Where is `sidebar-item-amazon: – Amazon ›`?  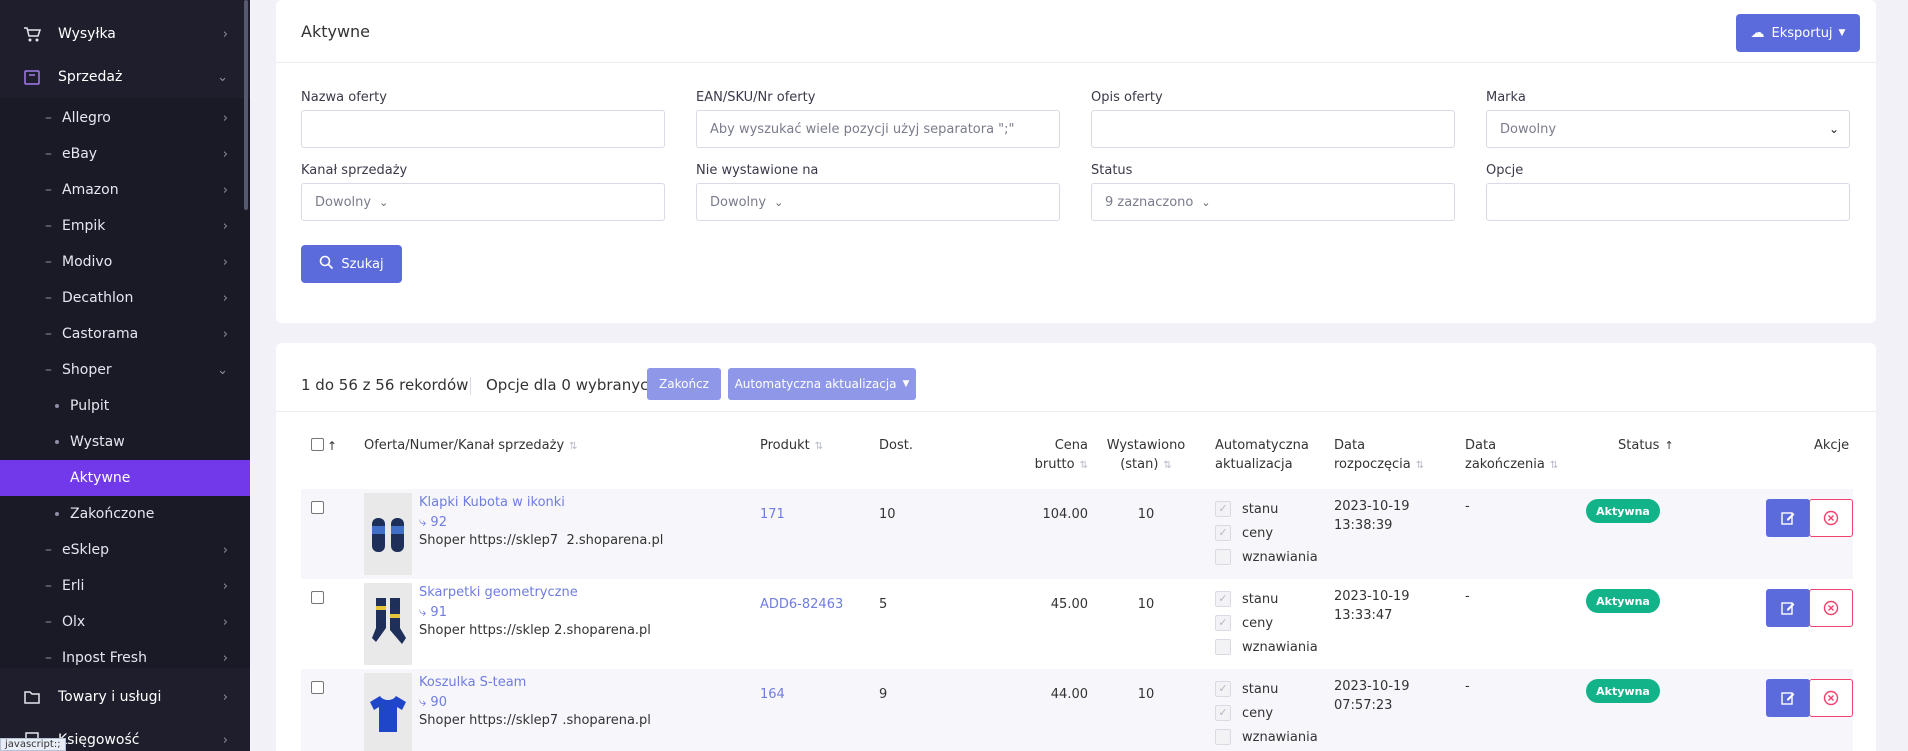
sidebar-item-amazon: – Amazon › is located at coordinates (125, 190).